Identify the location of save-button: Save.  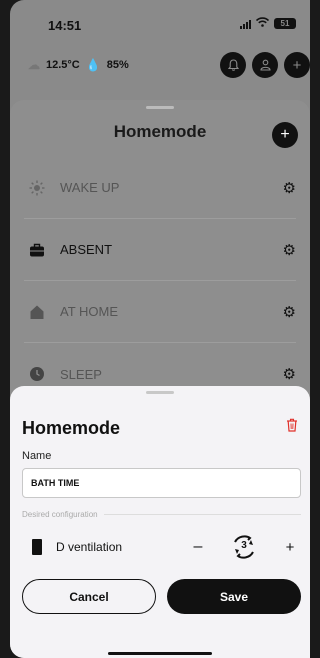
(234, 596).